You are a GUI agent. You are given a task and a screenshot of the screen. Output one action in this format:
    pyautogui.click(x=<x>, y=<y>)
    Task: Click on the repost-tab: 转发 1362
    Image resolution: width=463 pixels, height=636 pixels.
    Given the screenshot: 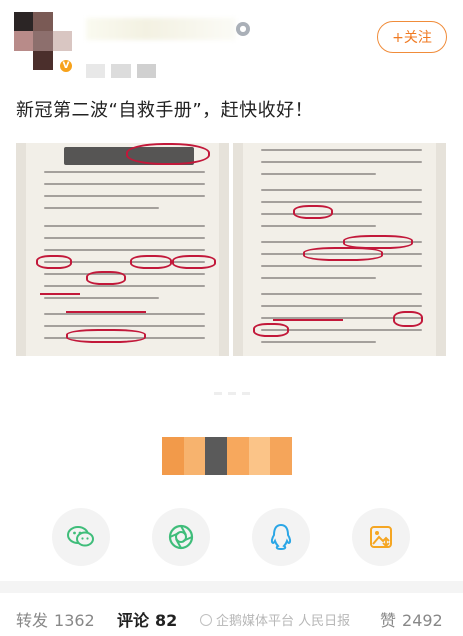 What is the action you would take?
    pyautogui.click(x=55, y=619)
    